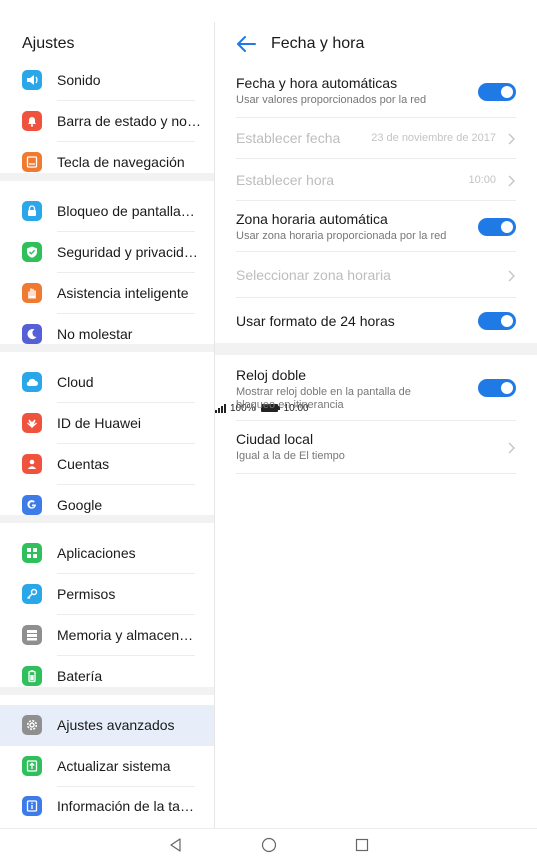 The width and height of the screenshot is (537, 860). What do you see at coordinates (48, 43) in the screenshot?
I see `sidebar-title: Ajustes` at bounding box center [48, 43].